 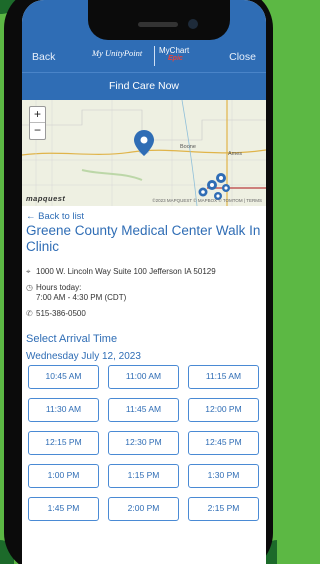 What do you see at coordinates (83, 356) in the screenshot?
I see `arrival-date: Wednesday July 12, 2023` at bounding box center [83, 356].